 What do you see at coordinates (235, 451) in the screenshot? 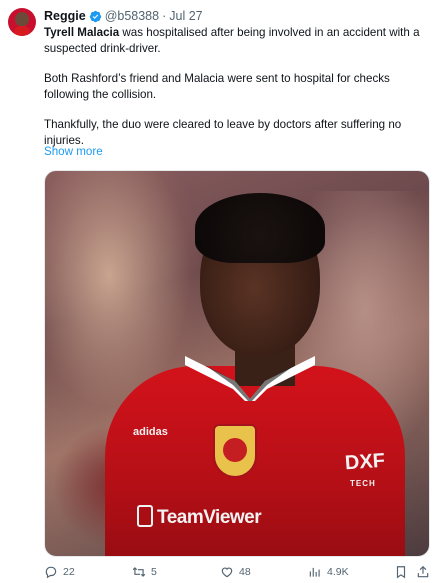
I see `club-crest-icon` at bounding box center [235, 451].